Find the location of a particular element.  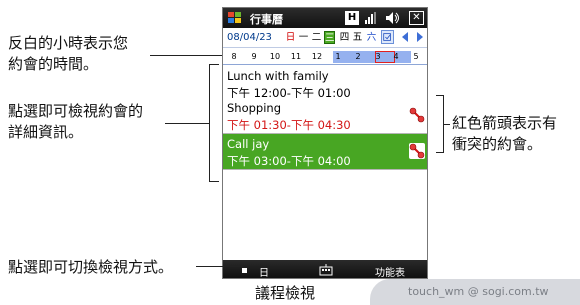

hour-label: 5 is located at coordinates (416, 56).